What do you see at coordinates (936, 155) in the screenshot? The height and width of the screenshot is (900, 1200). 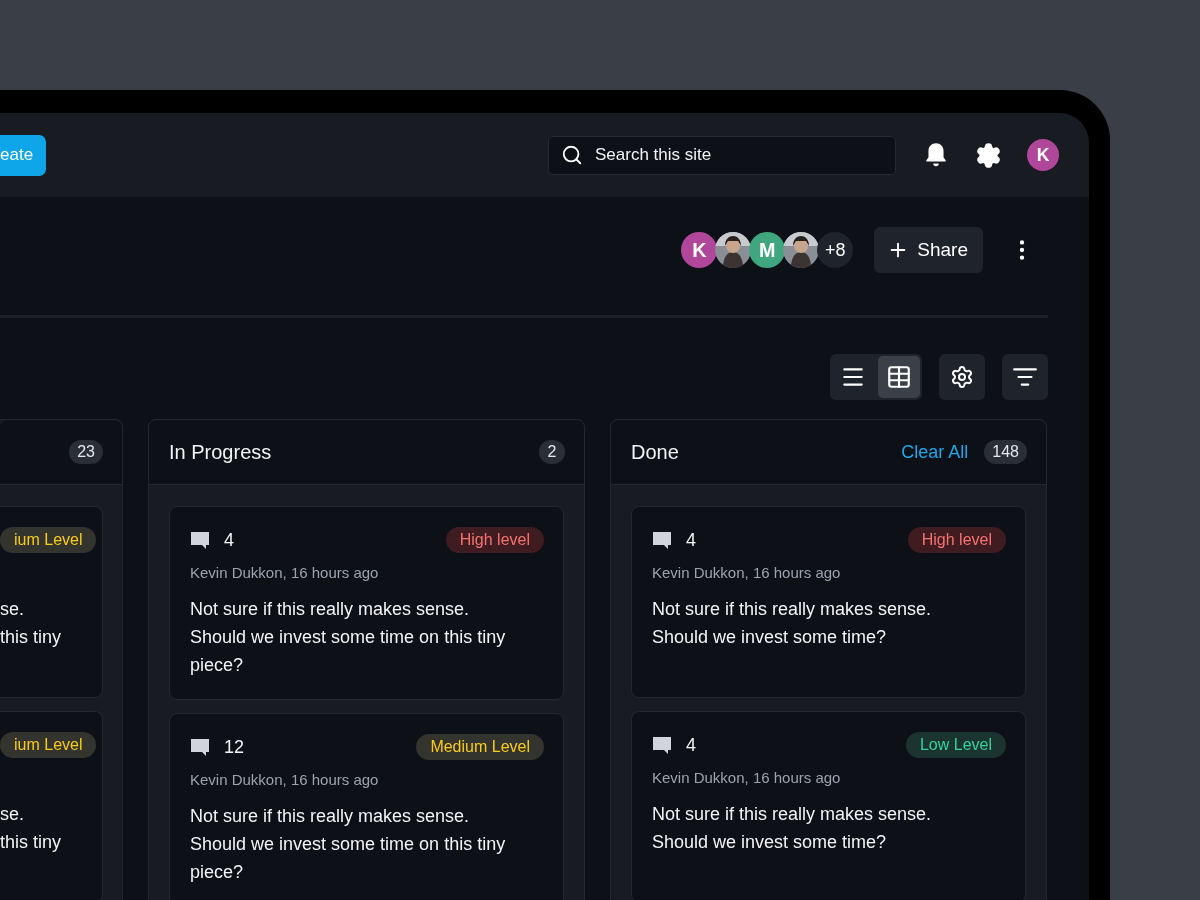 I see `notifications-icon` at bounding box center [936, 155].